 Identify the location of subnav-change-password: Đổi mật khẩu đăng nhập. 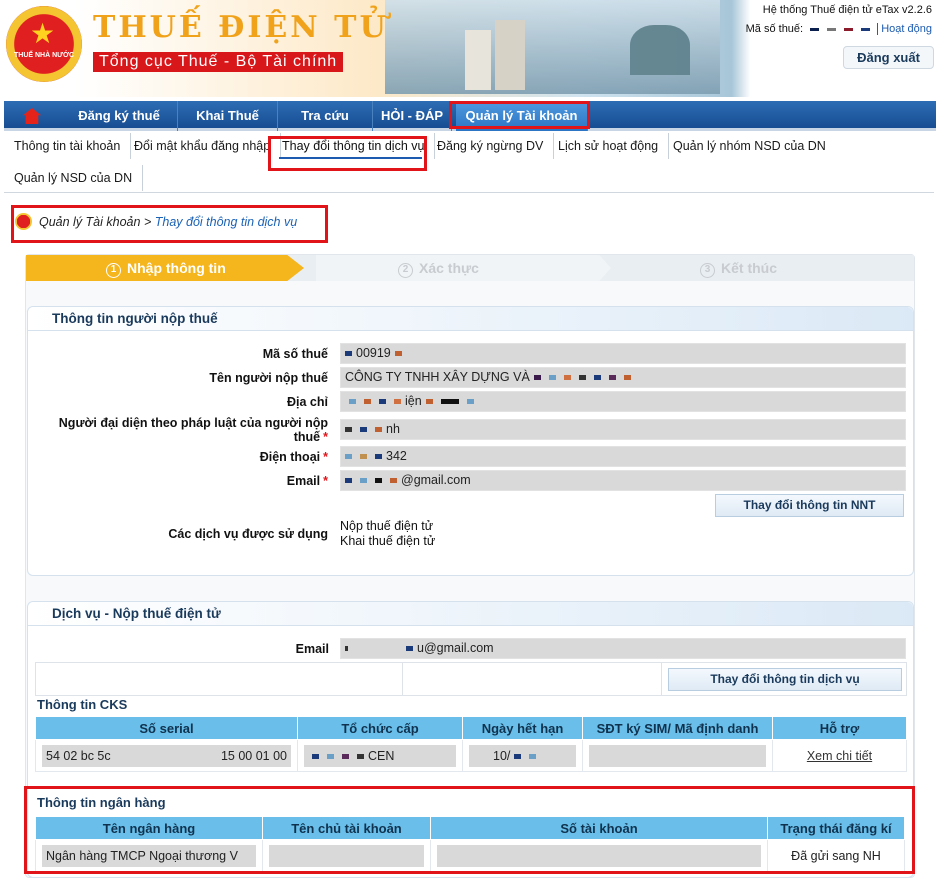
(203, 146).